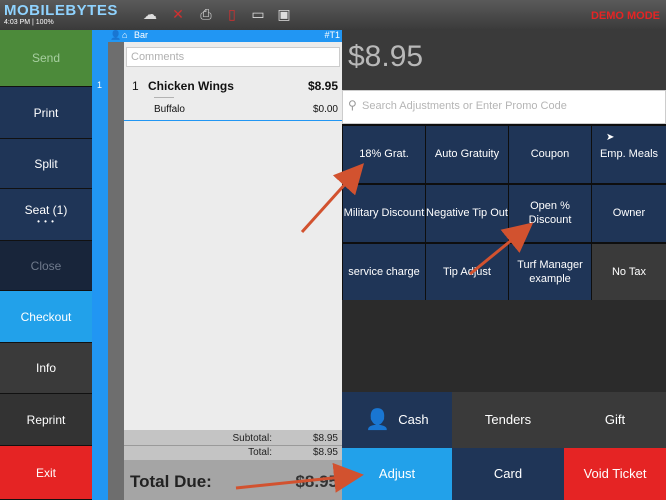  Describe the element at coordinates (325, 452) in the screenshot. I see `total-value: $8.95` at that location.